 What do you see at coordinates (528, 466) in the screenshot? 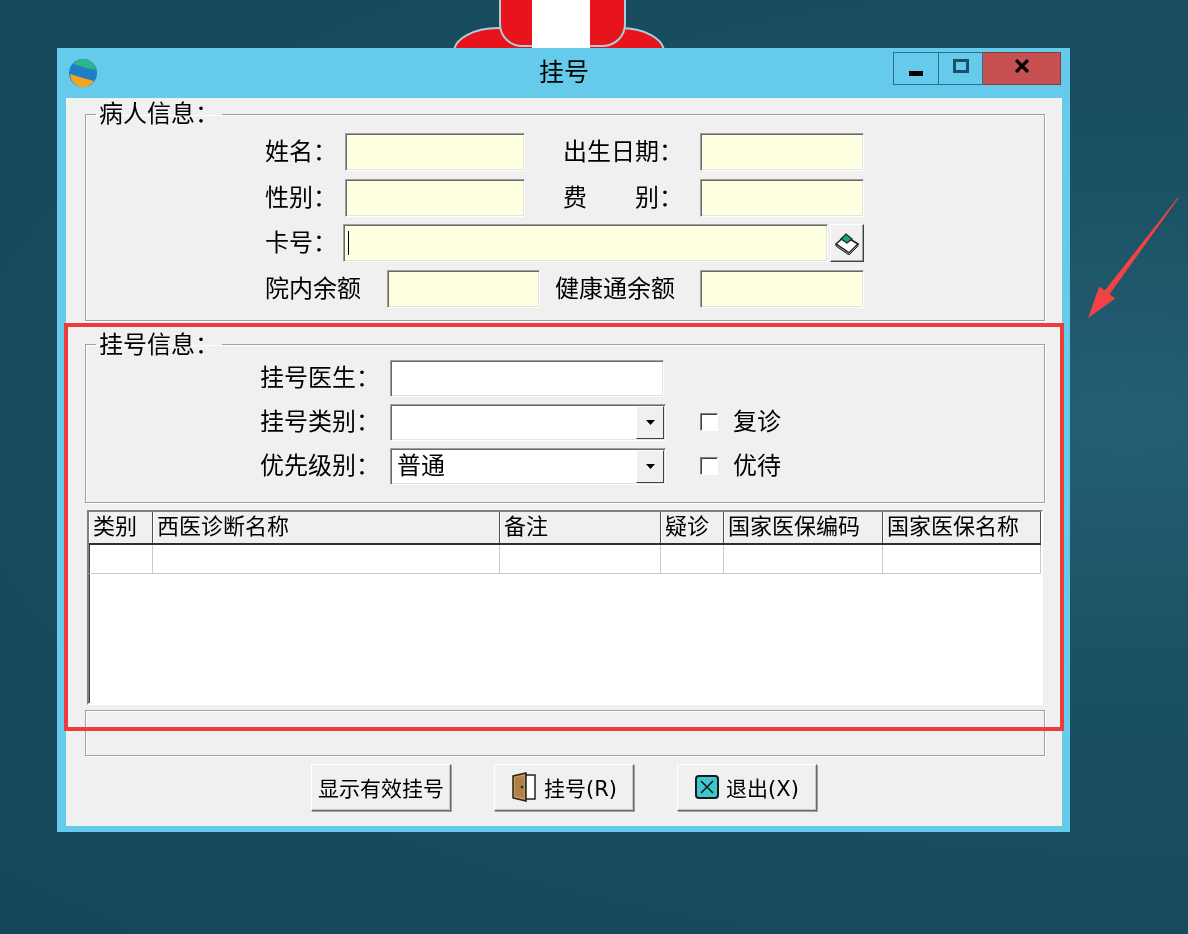
I see `dropdown-field: 普通` at bounding box center [528, 466].